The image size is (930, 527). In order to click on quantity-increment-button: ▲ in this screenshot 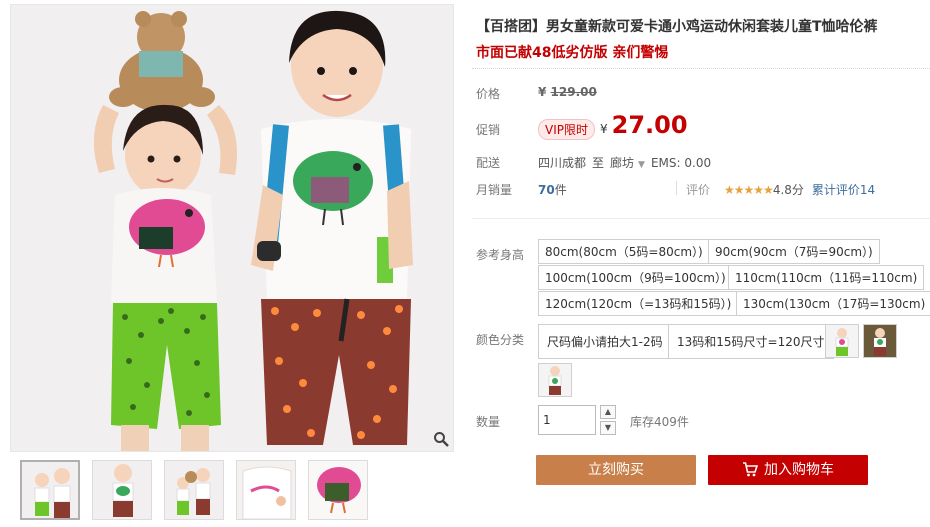, I will do `click(608, 412)`.